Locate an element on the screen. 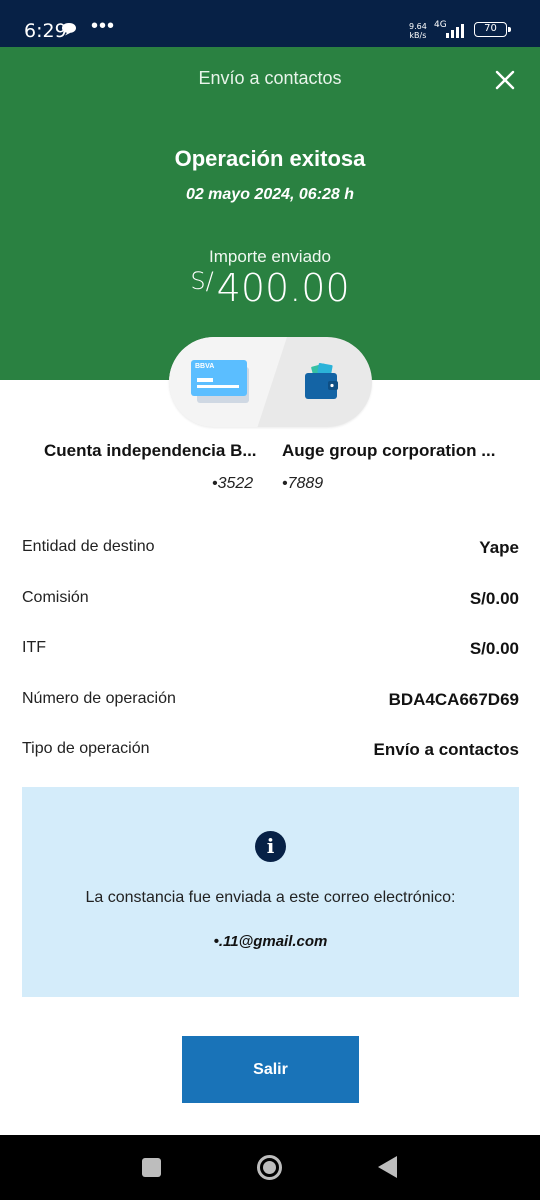 This screenshot has width=540, height=1200. battery-icon: 70 is located at coordinates (492, 29).